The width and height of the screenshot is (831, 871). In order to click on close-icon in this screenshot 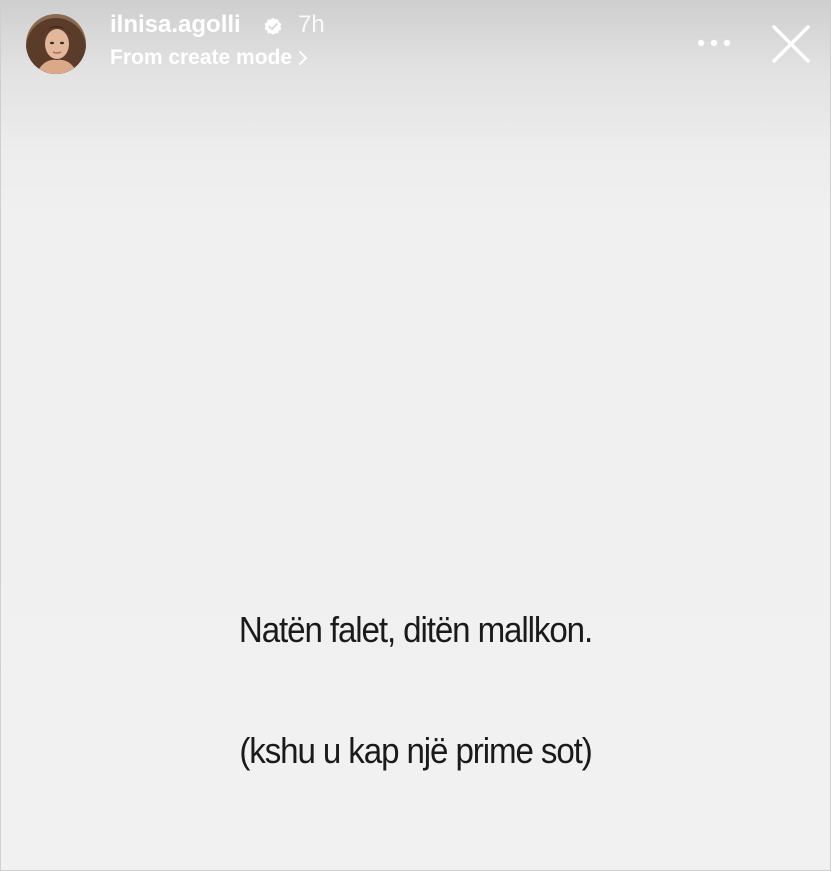, I will do `click(791, 44)`.